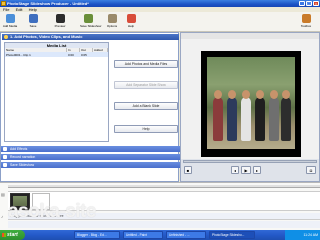 This screenshot has height=240, width=320. I want to click on group-photo, so click(251, 103).